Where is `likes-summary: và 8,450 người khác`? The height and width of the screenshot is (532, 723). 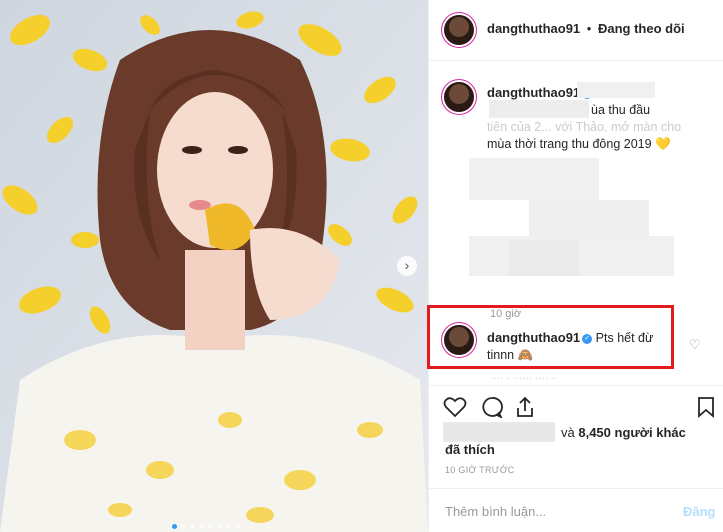 likes-summary: và 8,450 người khác is located at coordinates (623, 432).